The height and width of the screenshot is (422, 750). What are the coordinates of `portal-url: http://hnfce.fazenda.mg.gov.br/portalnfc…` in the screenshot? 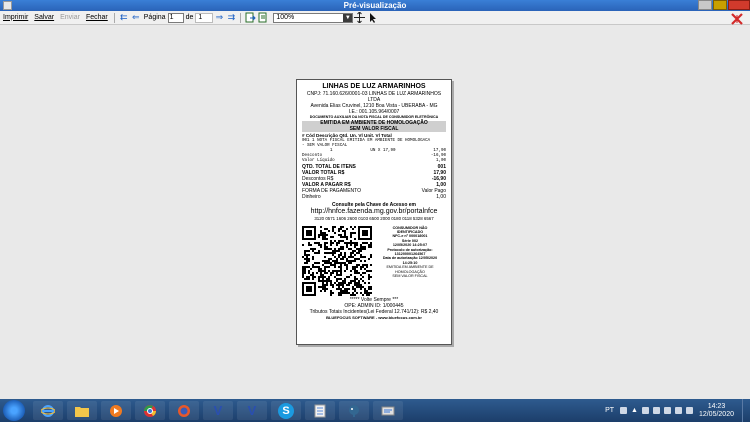 It's located at (374, 211).